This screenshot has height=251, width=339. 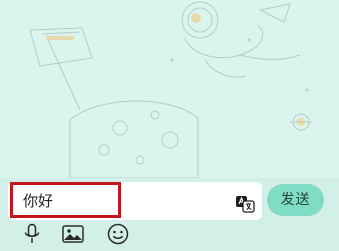 What do you see at coordinates (295, 200) in the screenshot?
I see `send-button: 发送` at bounding box center [295, 200].